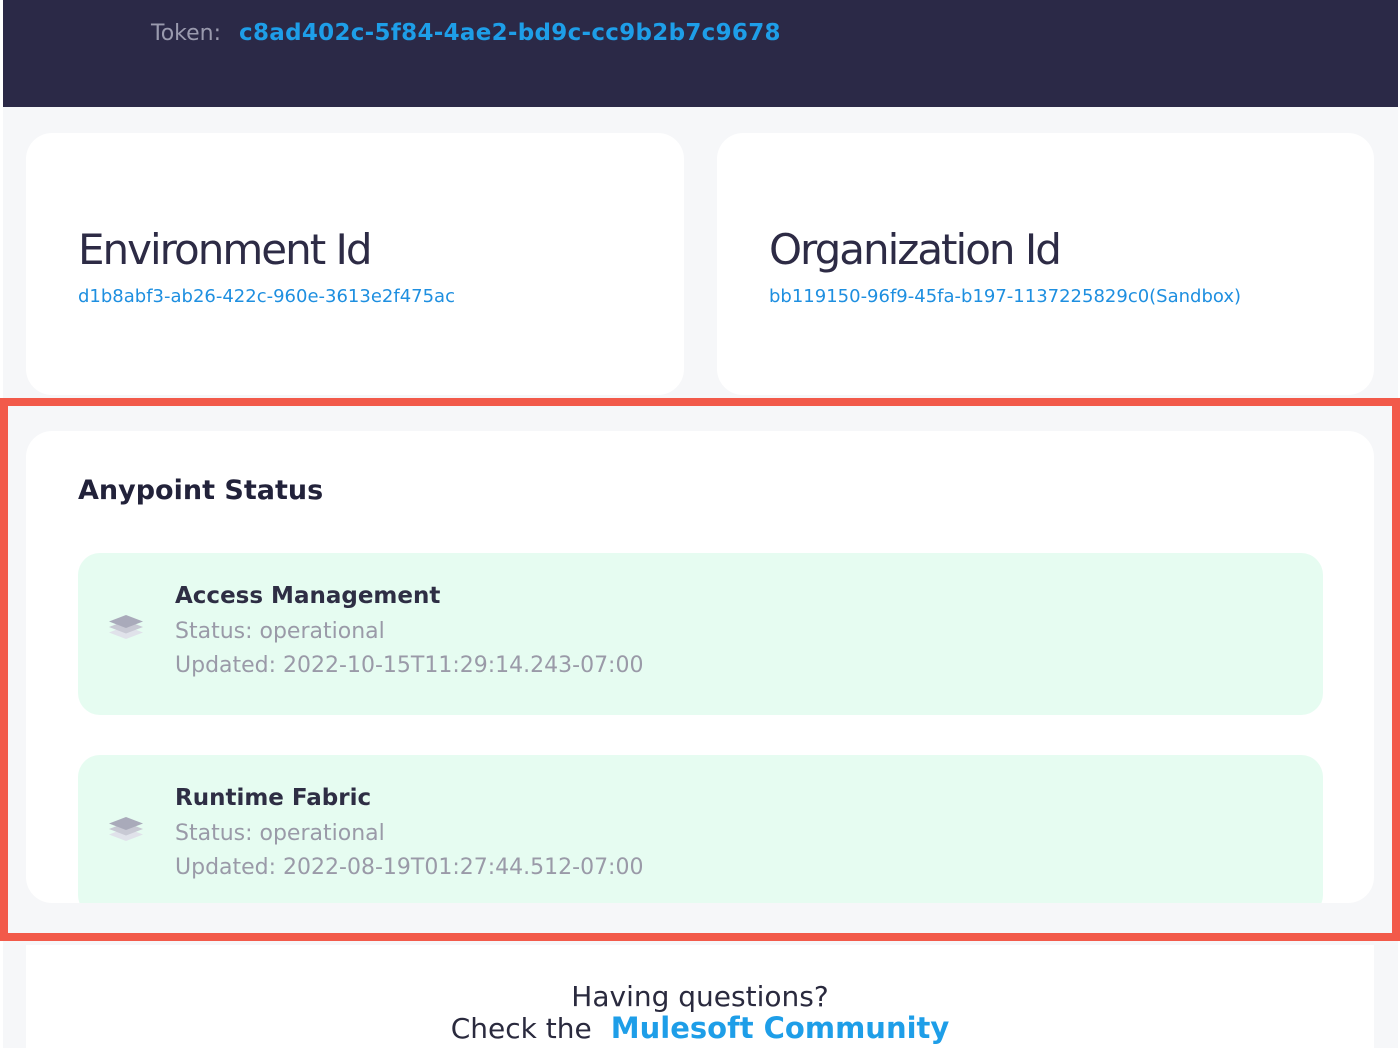 The height and width of the screenshot is (1055, 1400). I want to click on status-item-name: Access Management, so click(308, 596).